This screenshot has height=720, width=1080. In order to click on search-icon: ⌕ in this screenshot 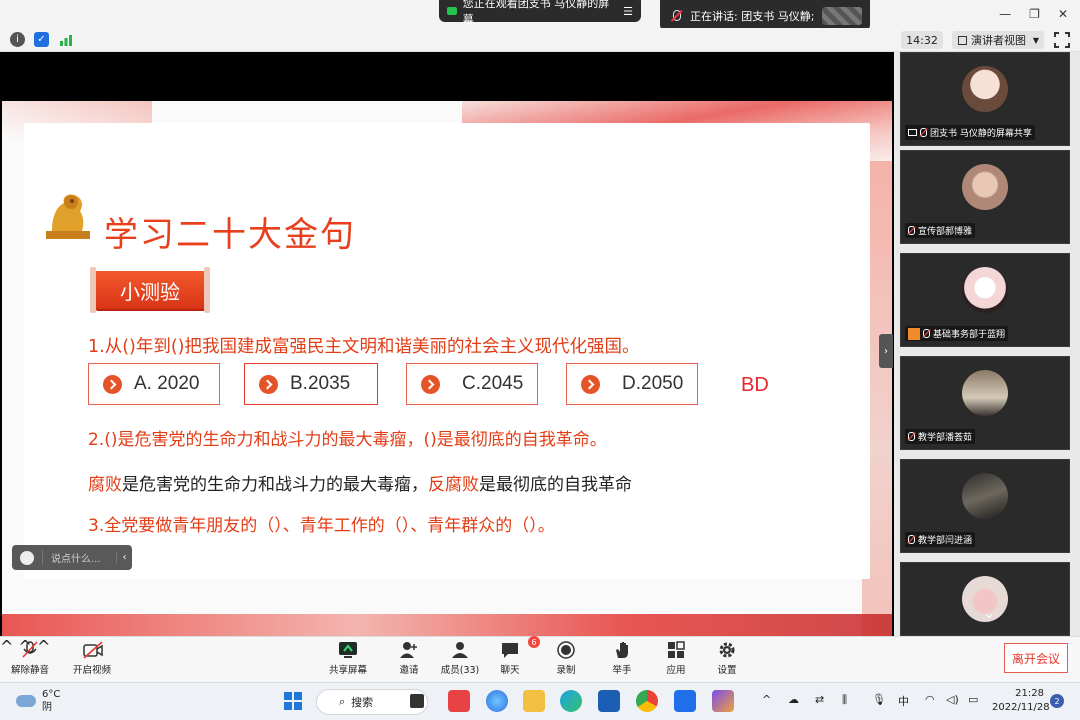, I will do `click(342, 701)`.